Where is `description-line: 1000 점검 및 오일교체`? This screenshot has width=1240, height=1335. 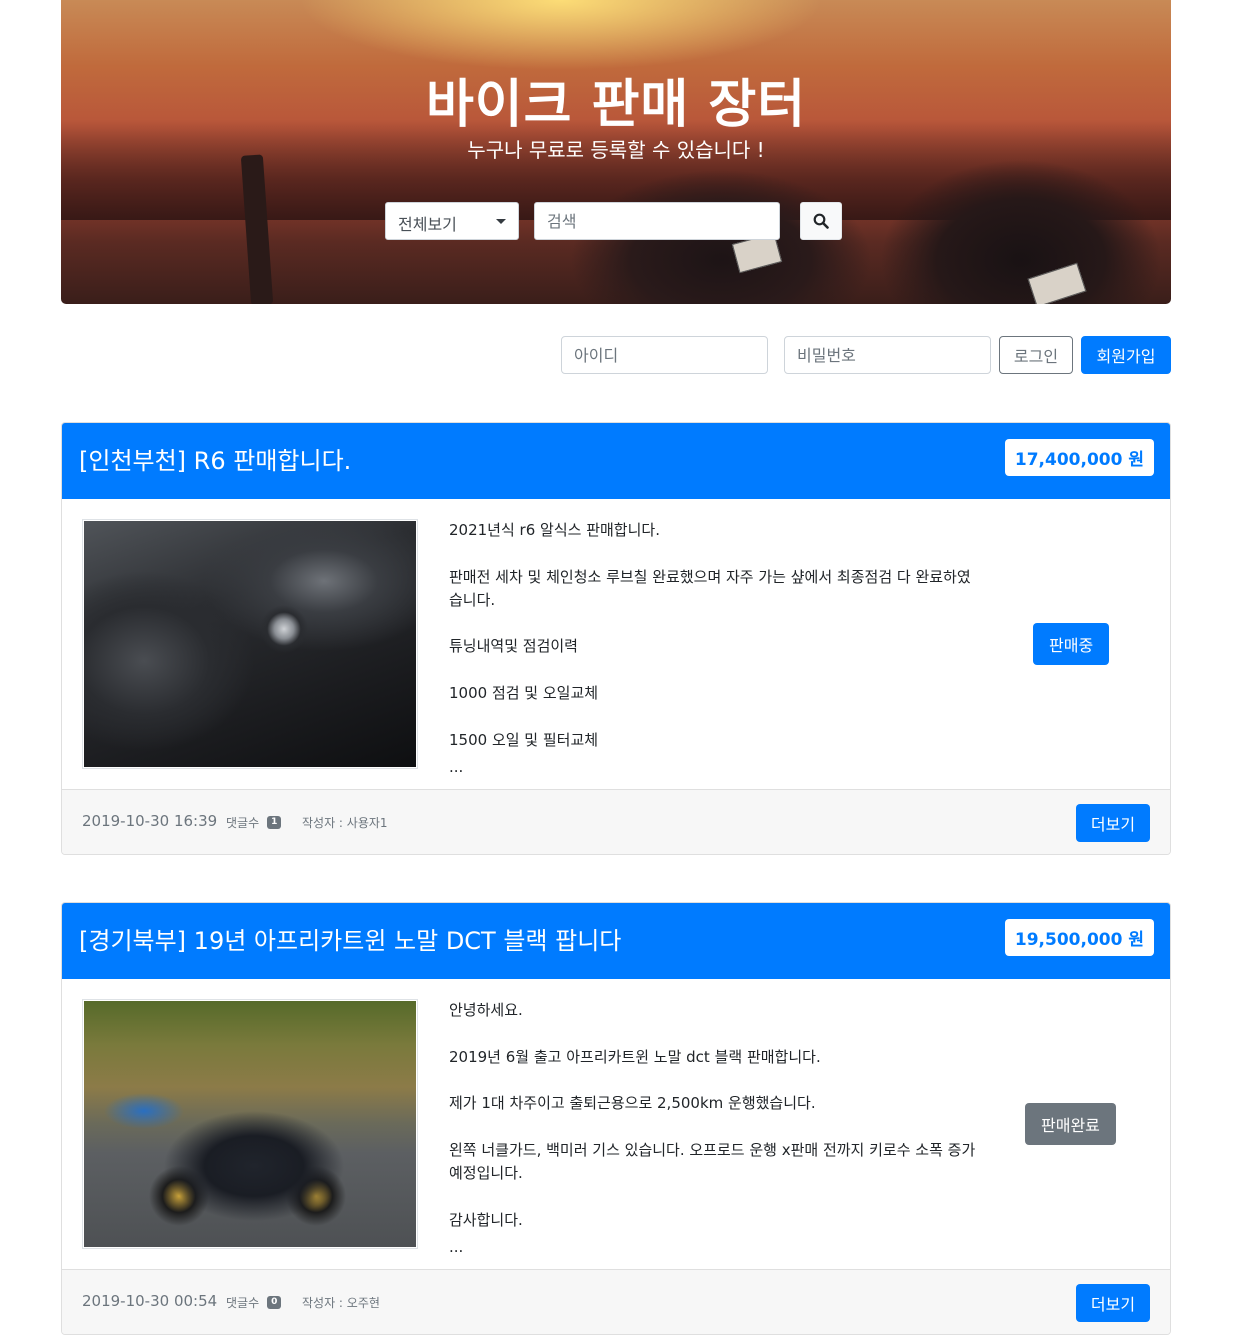 description-line: 1000 점검 및 오일교체 is located at coordinates (524, 693).